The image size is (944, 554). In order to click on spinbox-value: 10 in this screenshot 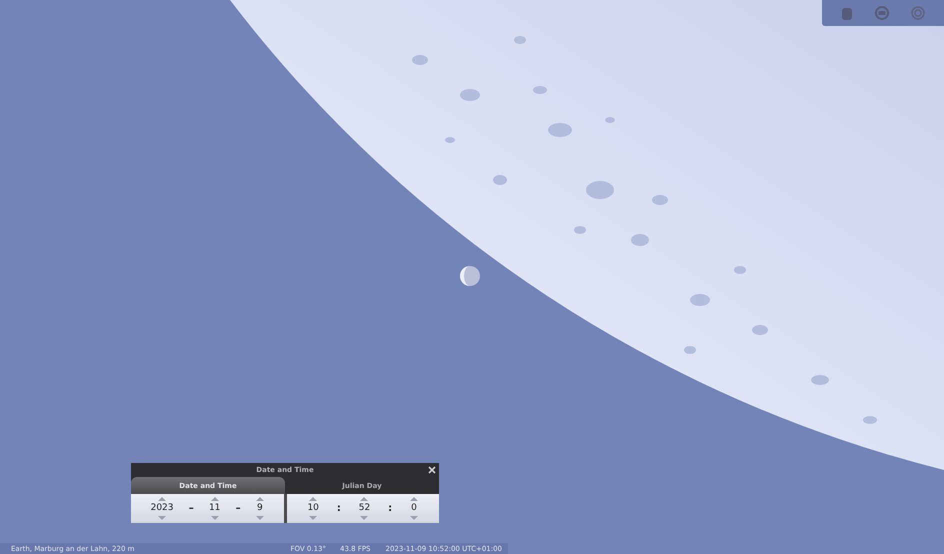, I will do `click(313, 508)`.